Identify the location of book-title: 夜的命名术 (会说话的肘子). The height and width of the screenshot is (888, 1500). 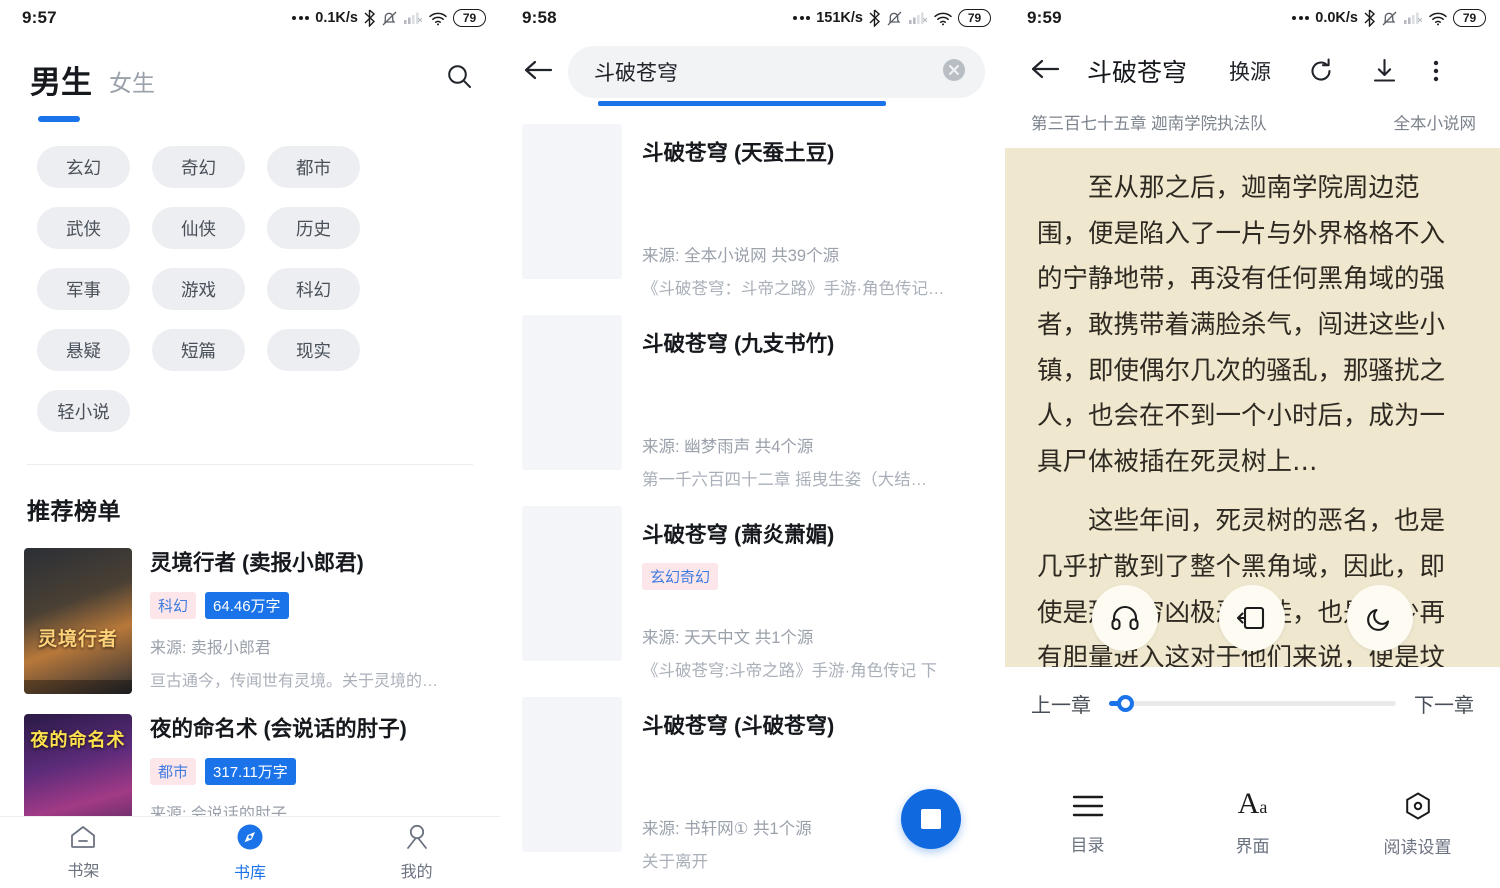
(278, 729).